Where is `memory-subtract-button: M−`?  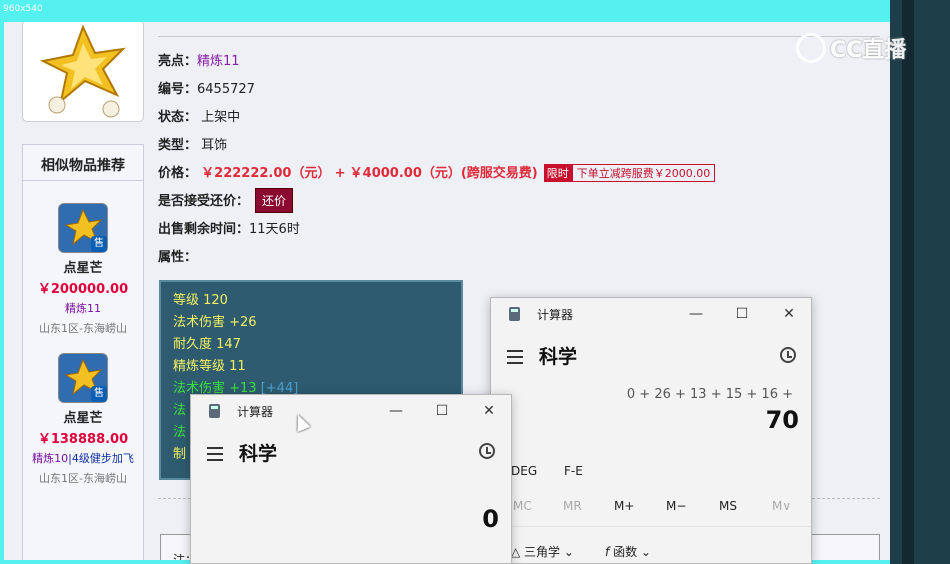 memory-subtract-button: M− is located at coordinates (676, 506).